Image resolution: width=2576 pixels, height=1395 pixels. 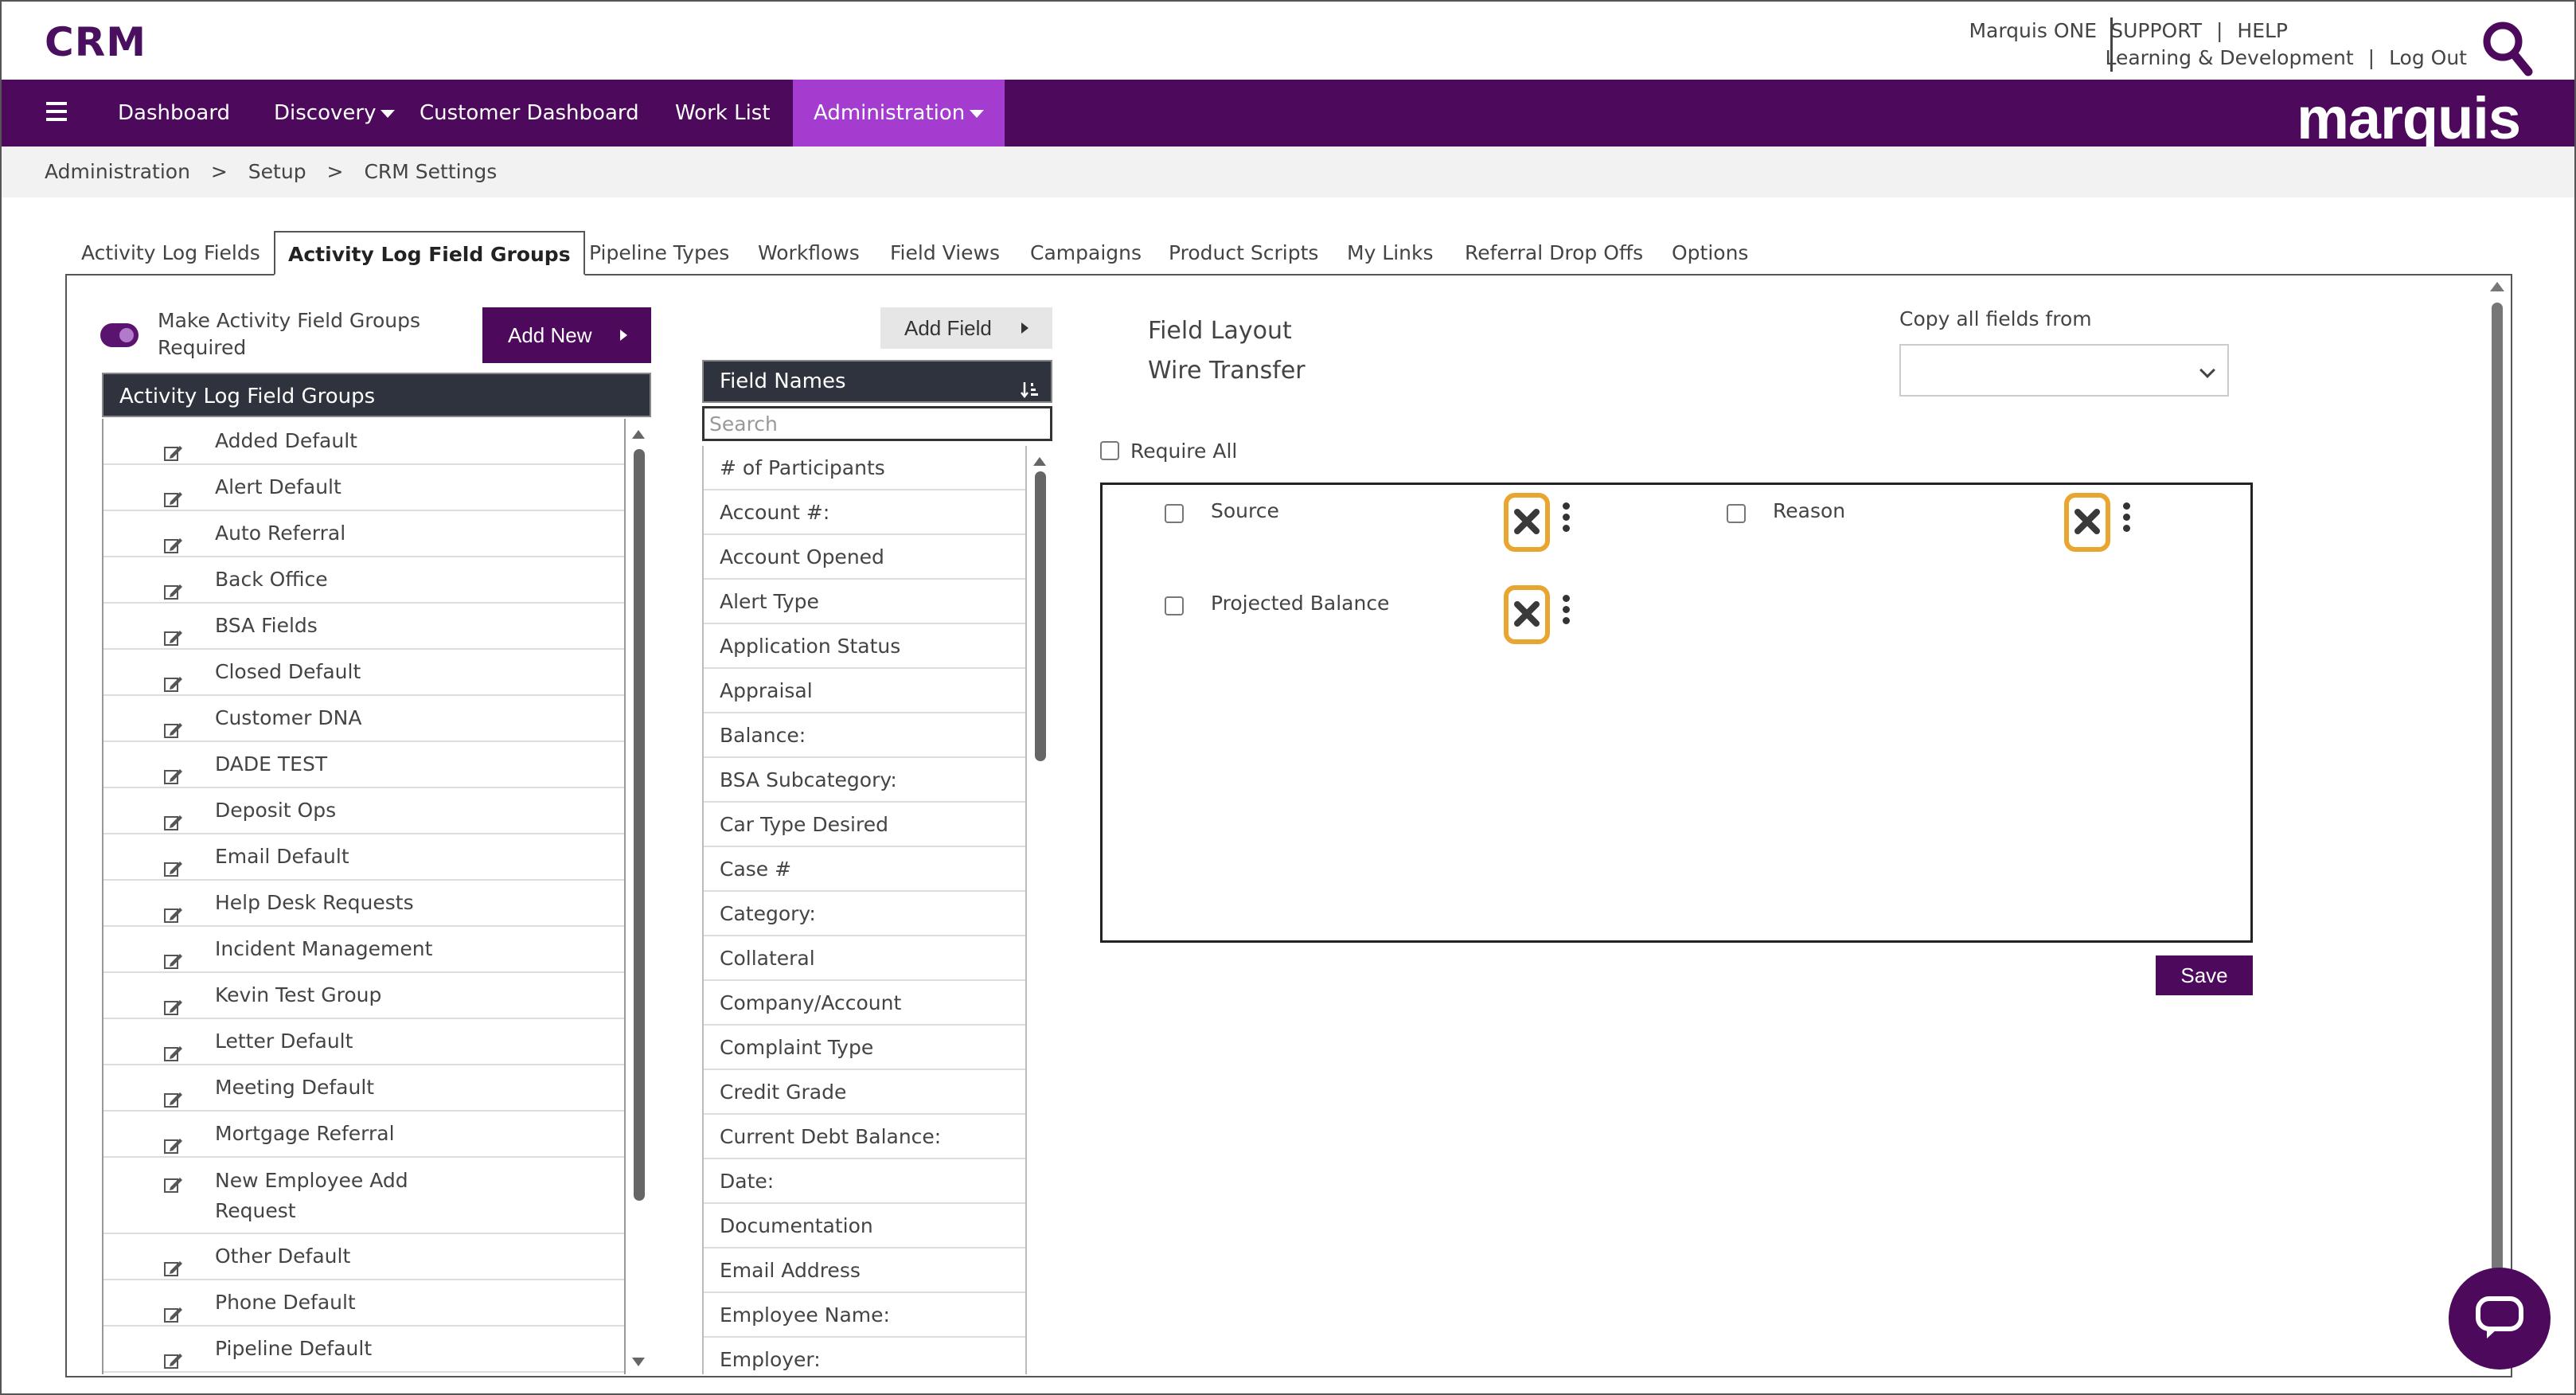 I want to click on nav-administration: Administration, so click(x=899, y=113).